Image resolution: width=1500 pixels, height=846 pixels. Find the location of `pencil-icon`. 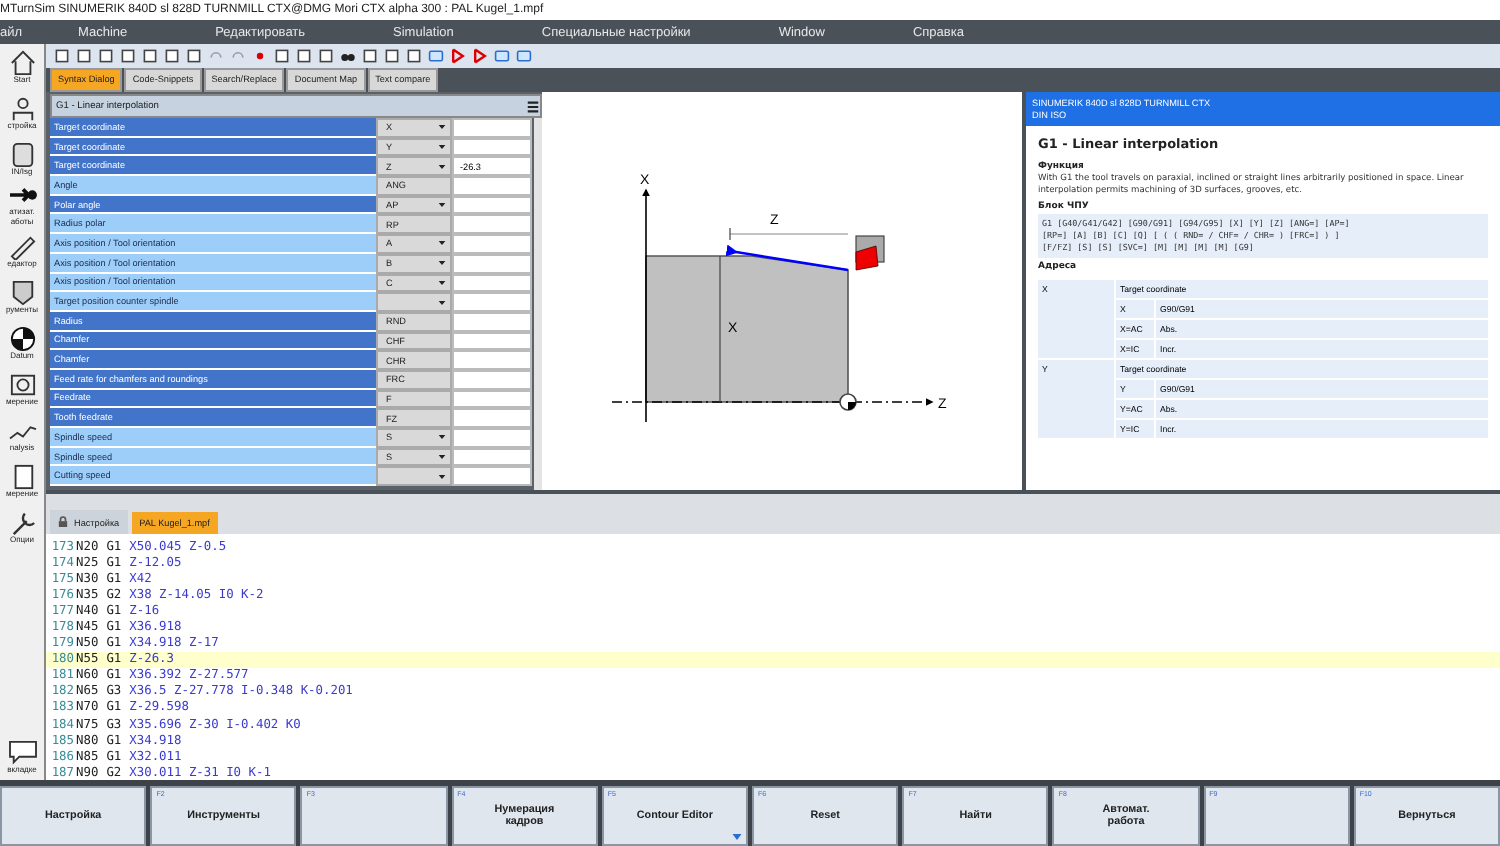

pencil-icon is located at coordinates (22, 246).